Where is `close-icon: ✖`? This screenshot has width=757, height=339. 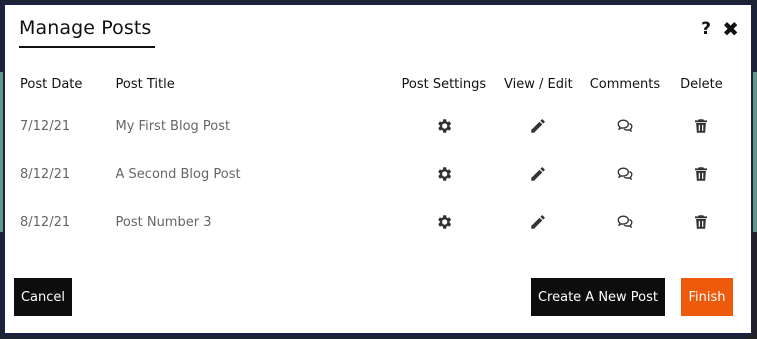 close-icon: ✖ is located at coordinates (730, 29).